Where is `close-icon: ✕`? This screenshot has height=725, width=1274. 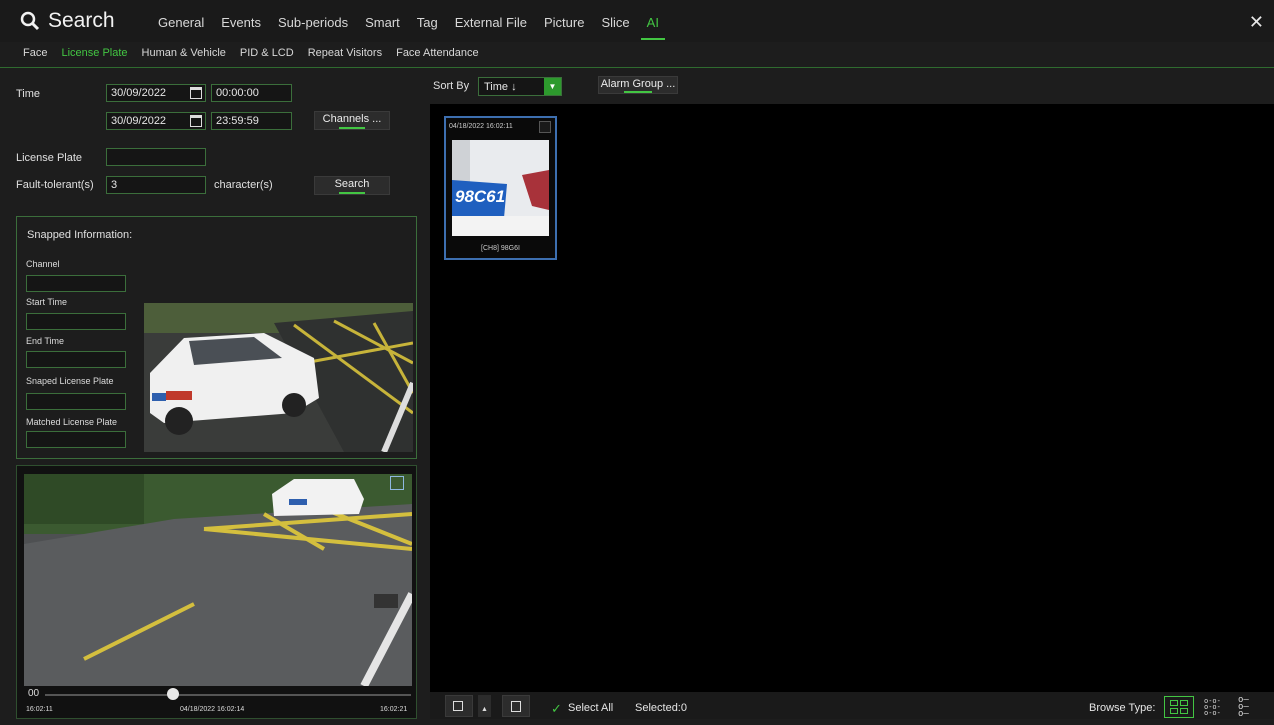
close-icon: ✕ is located at coordinates (1256, 22).